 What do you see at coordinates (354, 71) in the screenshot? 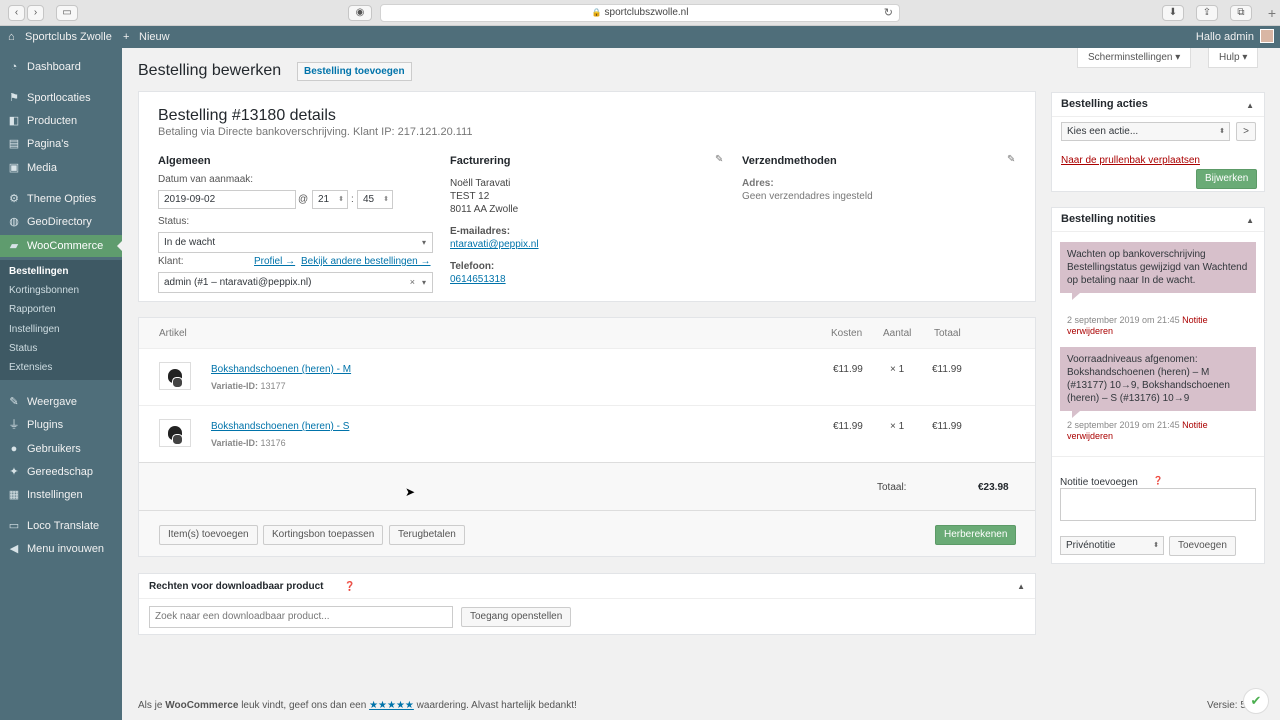
I see `add-order-button: Bestelling toevoegen` at bounding box center [354, 71].